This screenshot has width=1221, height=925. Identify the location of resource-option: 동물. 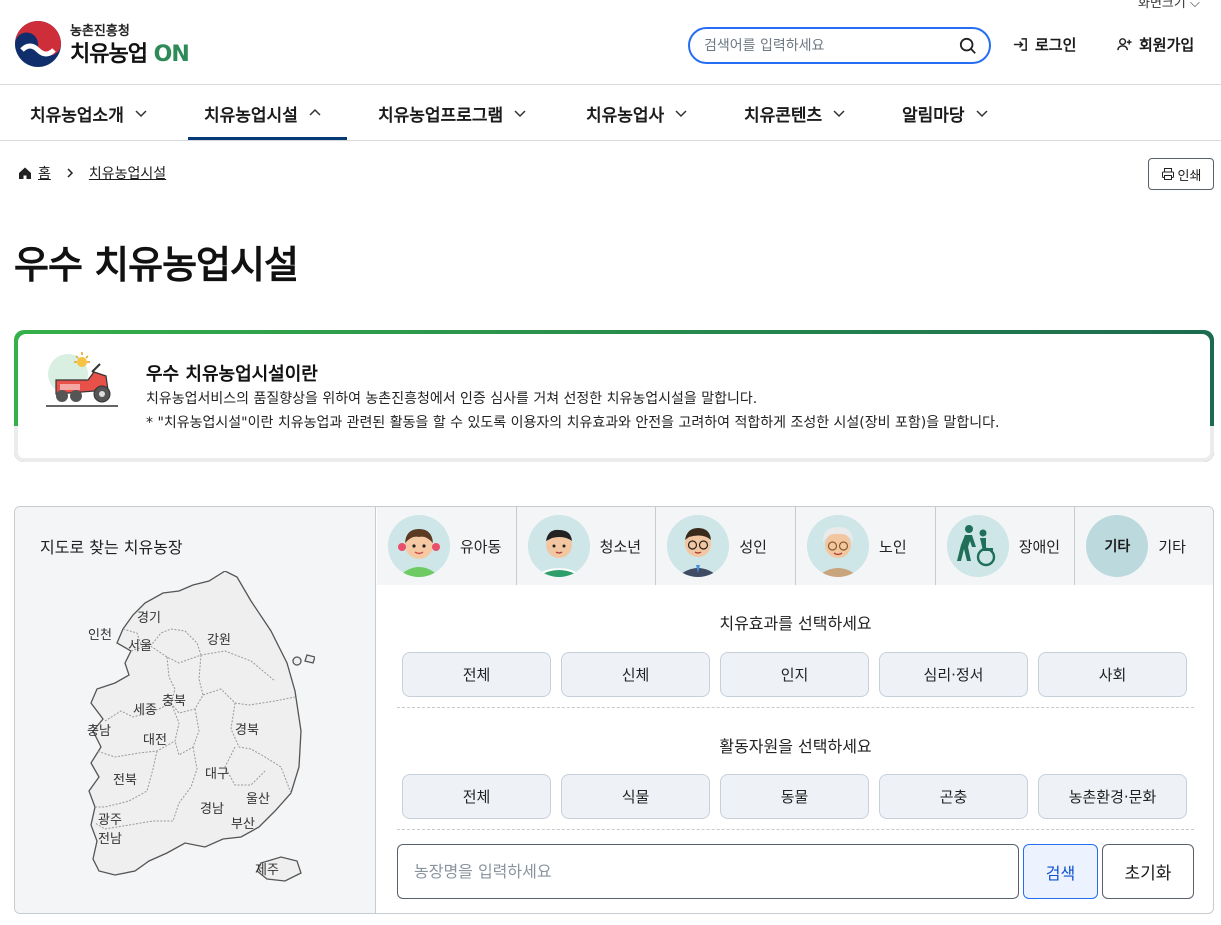
(794, 796).